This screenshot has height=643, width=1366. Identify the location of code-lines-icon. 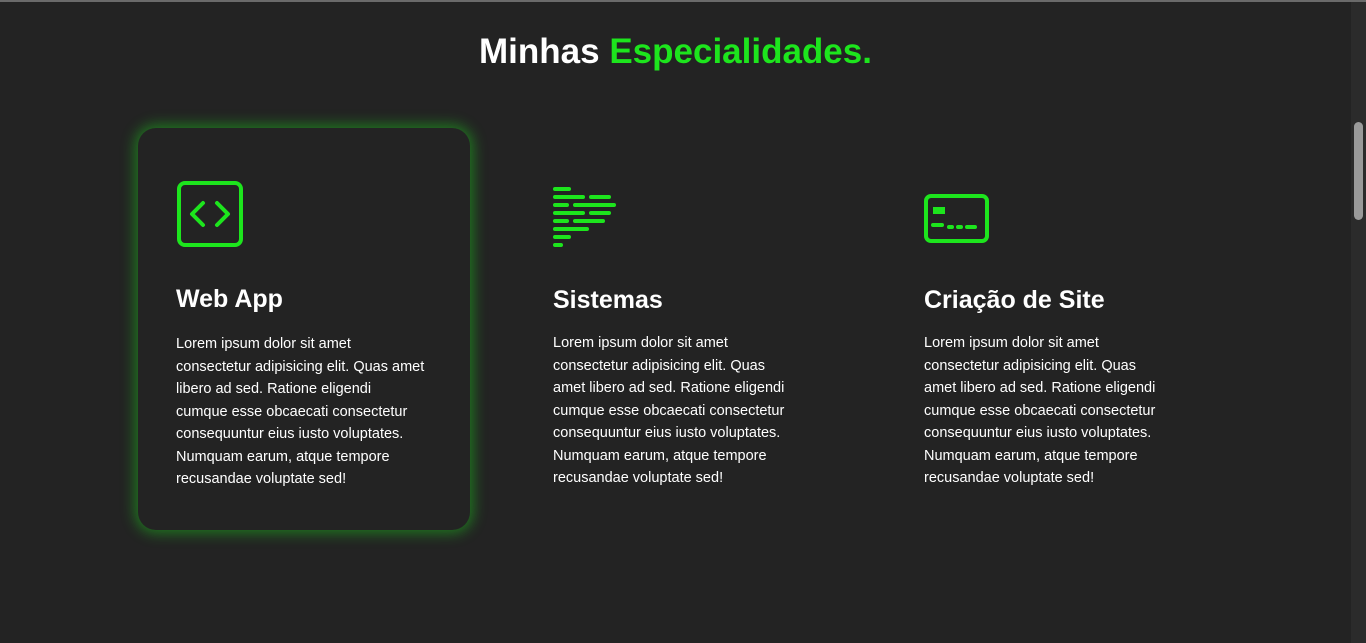
(586, 219).